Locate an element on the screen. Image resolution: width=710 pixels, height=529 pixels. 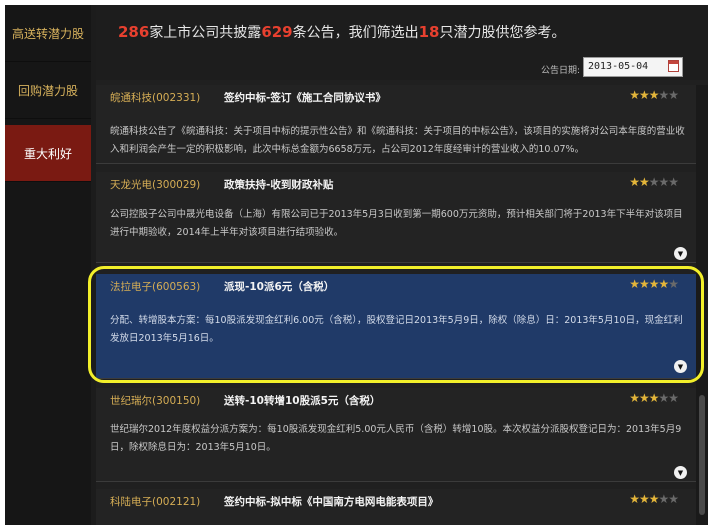
headline: 签约中标-拟中标《中国南方电网电能表项目》 is located at coordinates (331, 502).